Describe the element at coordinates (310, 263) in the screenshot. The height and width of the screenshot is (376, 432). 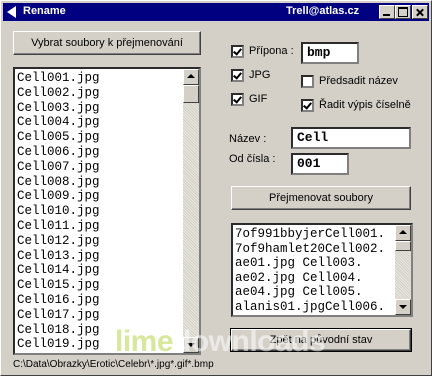
I see `rename-list-item: ae01.jpg Cell003.` at that location.